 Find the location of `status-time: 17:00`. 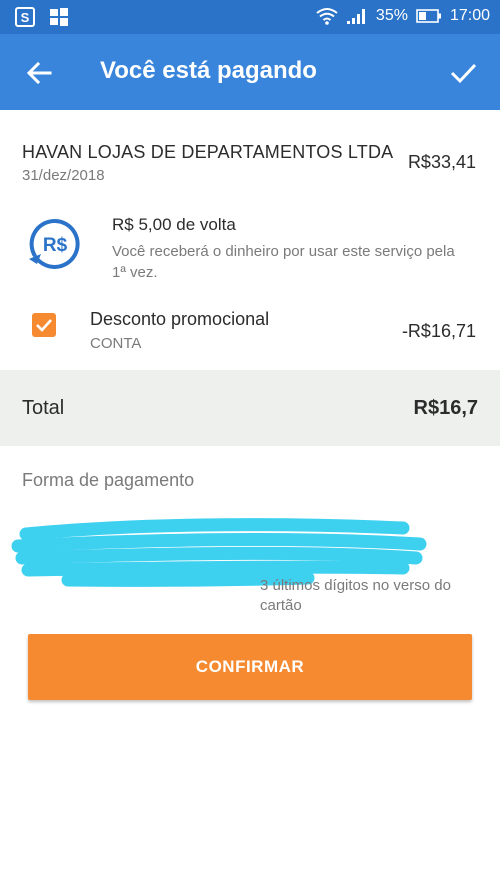

status-time: 17:00 is located at coordinates (469, 15).